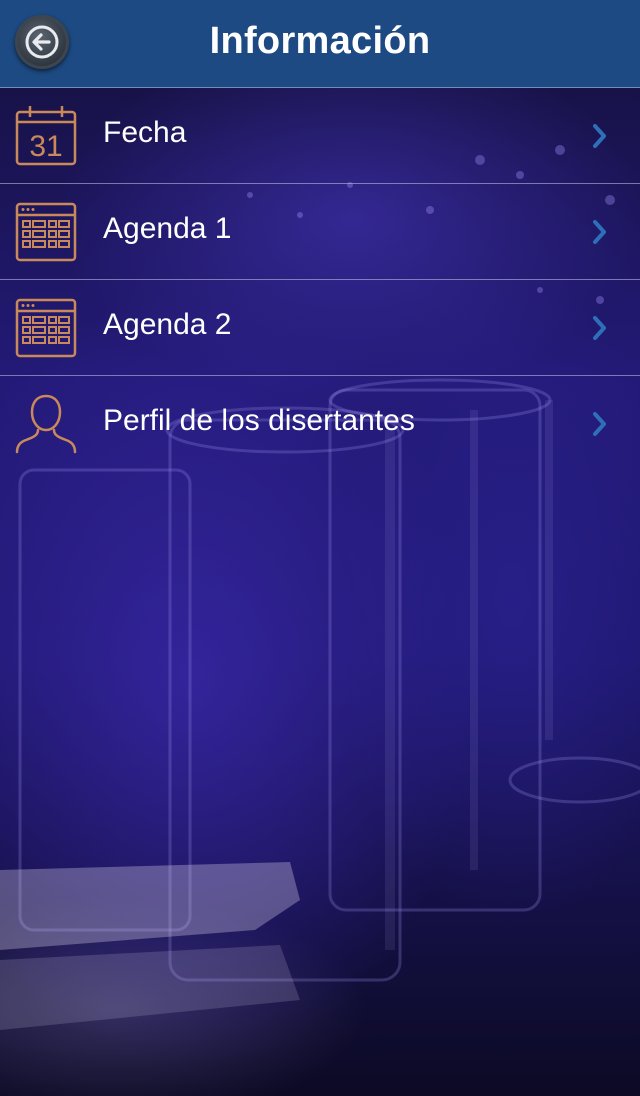 This screenshot has width=640, height=1096. Describe the element at coordinates (167, 228) in the screenshot. I see `menu-item-label: Agenda 1` at that location.